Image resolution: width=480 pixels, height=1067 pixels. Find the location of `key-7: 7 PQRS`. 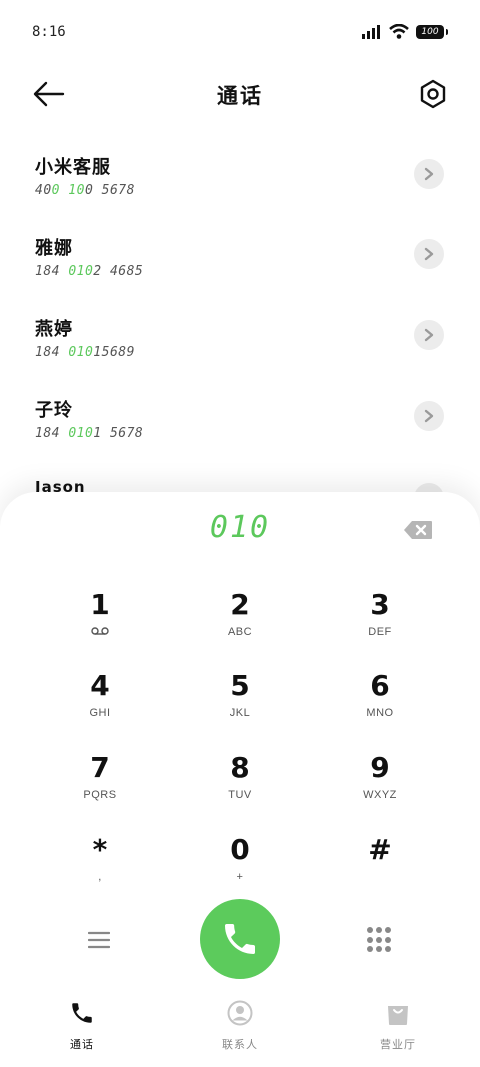

key-7: 7 PQRS is located at coordinates (100, 788).